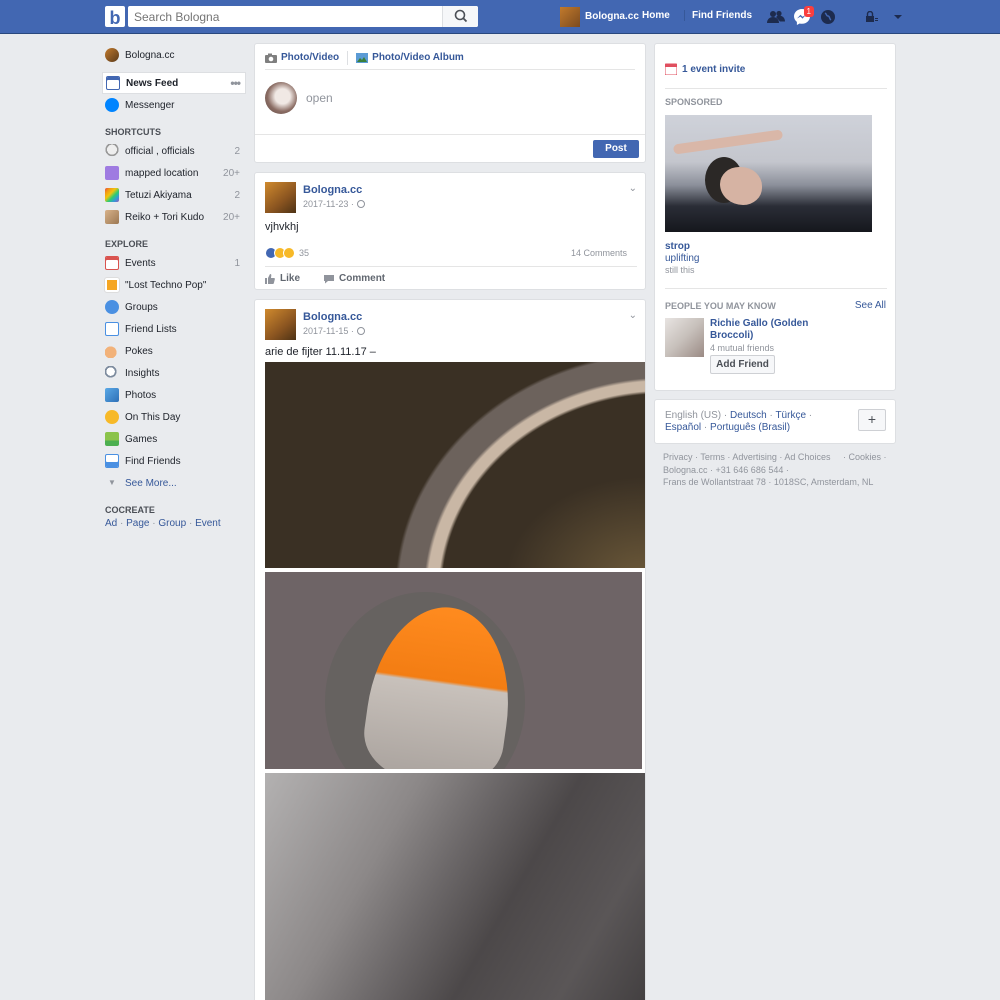  What do you see at coordinates (776, 17) in the screenshot?
I see `friend-requests-icon` at bounding box center [776, 17].